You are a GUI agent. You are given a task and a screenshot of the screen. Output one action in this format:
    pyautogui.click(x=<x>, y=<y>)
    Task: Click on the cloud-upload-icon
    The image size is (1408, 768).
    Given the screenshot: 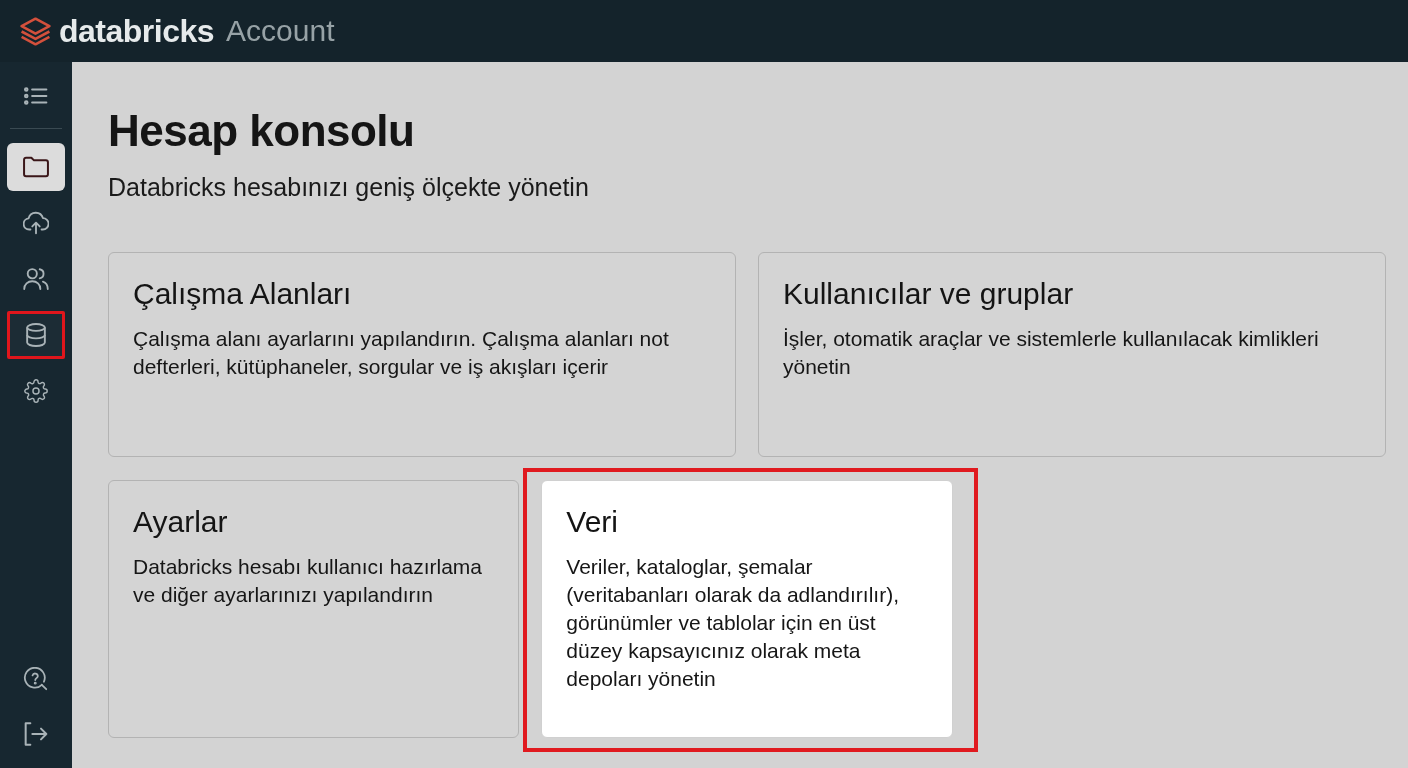 What is the action you would take?
    pyautogui.click(x=36, y=223)
    